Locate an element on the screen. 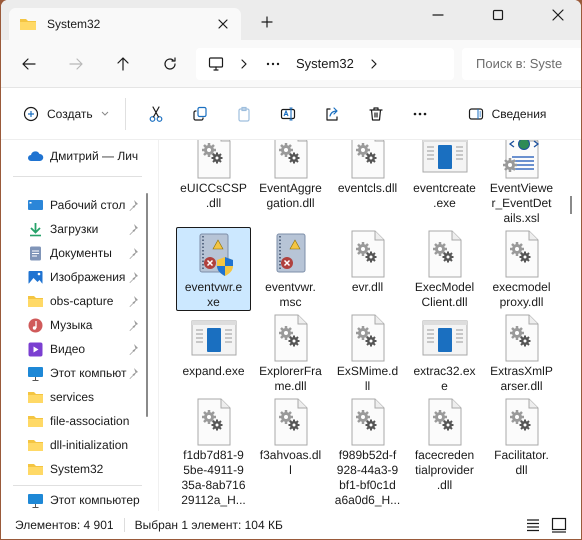  nav-item: Этот компьют is located at coordinates (88, 373).